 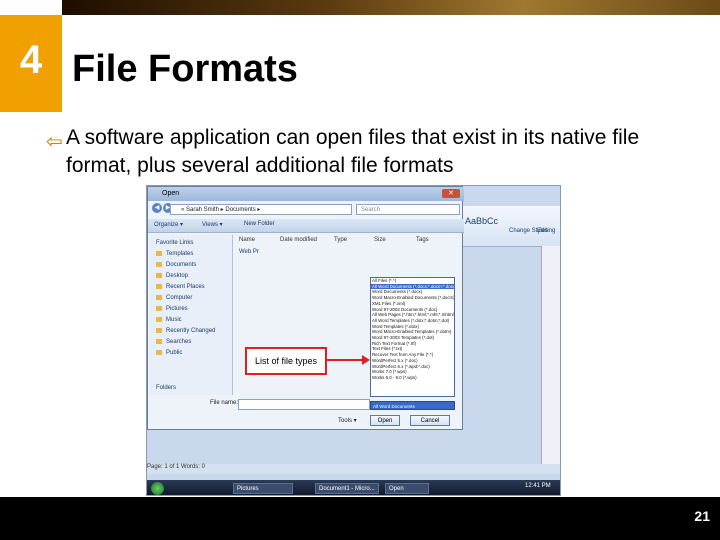 I want to click on page-number: 21, so click(x=702, y=516).